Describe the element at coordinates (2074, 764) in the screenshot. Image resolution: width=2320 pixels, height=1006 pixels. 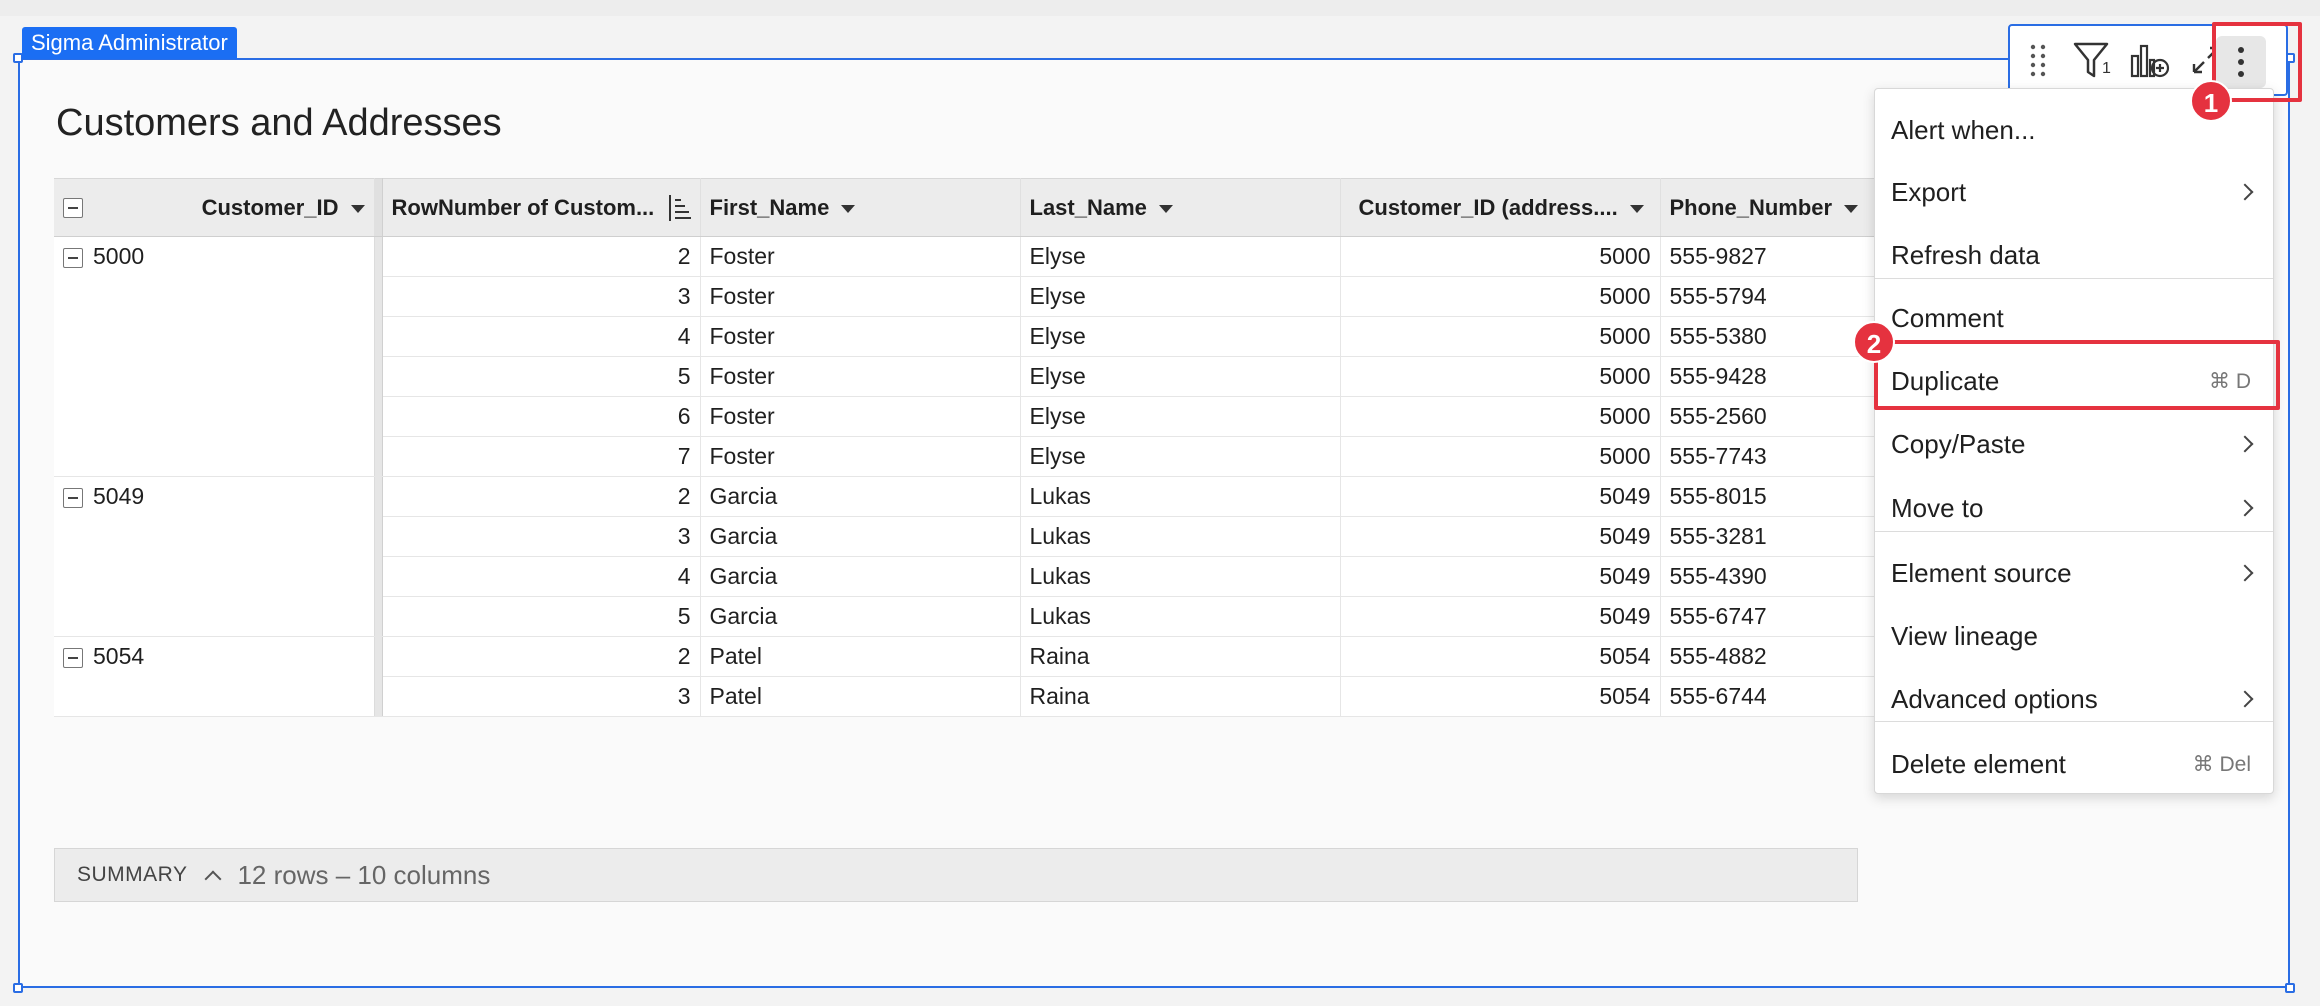
I see `menu-item-delete-element: Delete element ⌘ Del` at that location.